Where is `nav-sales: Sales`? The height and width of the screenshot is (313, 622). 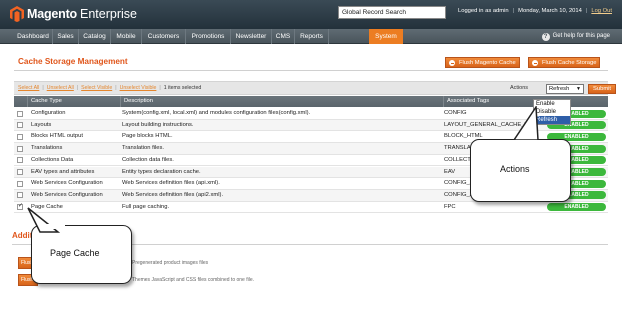 nav-sales: Sales is located at coordinates (66, 36).